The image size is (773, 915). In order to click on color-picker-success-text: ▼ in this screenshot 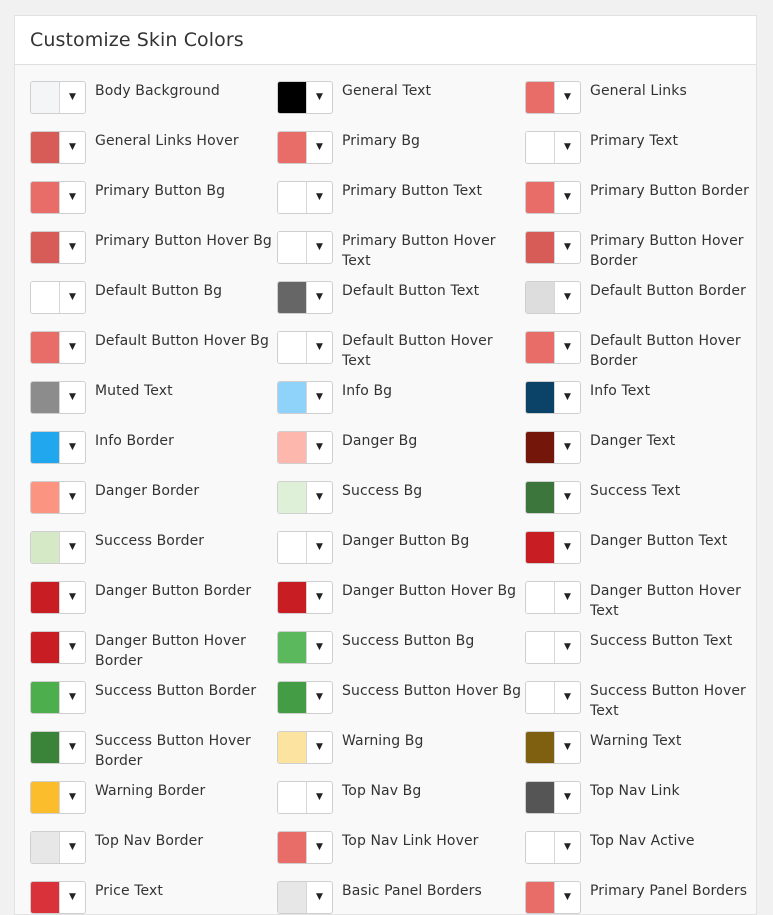, I will do `click(553, 497)`.